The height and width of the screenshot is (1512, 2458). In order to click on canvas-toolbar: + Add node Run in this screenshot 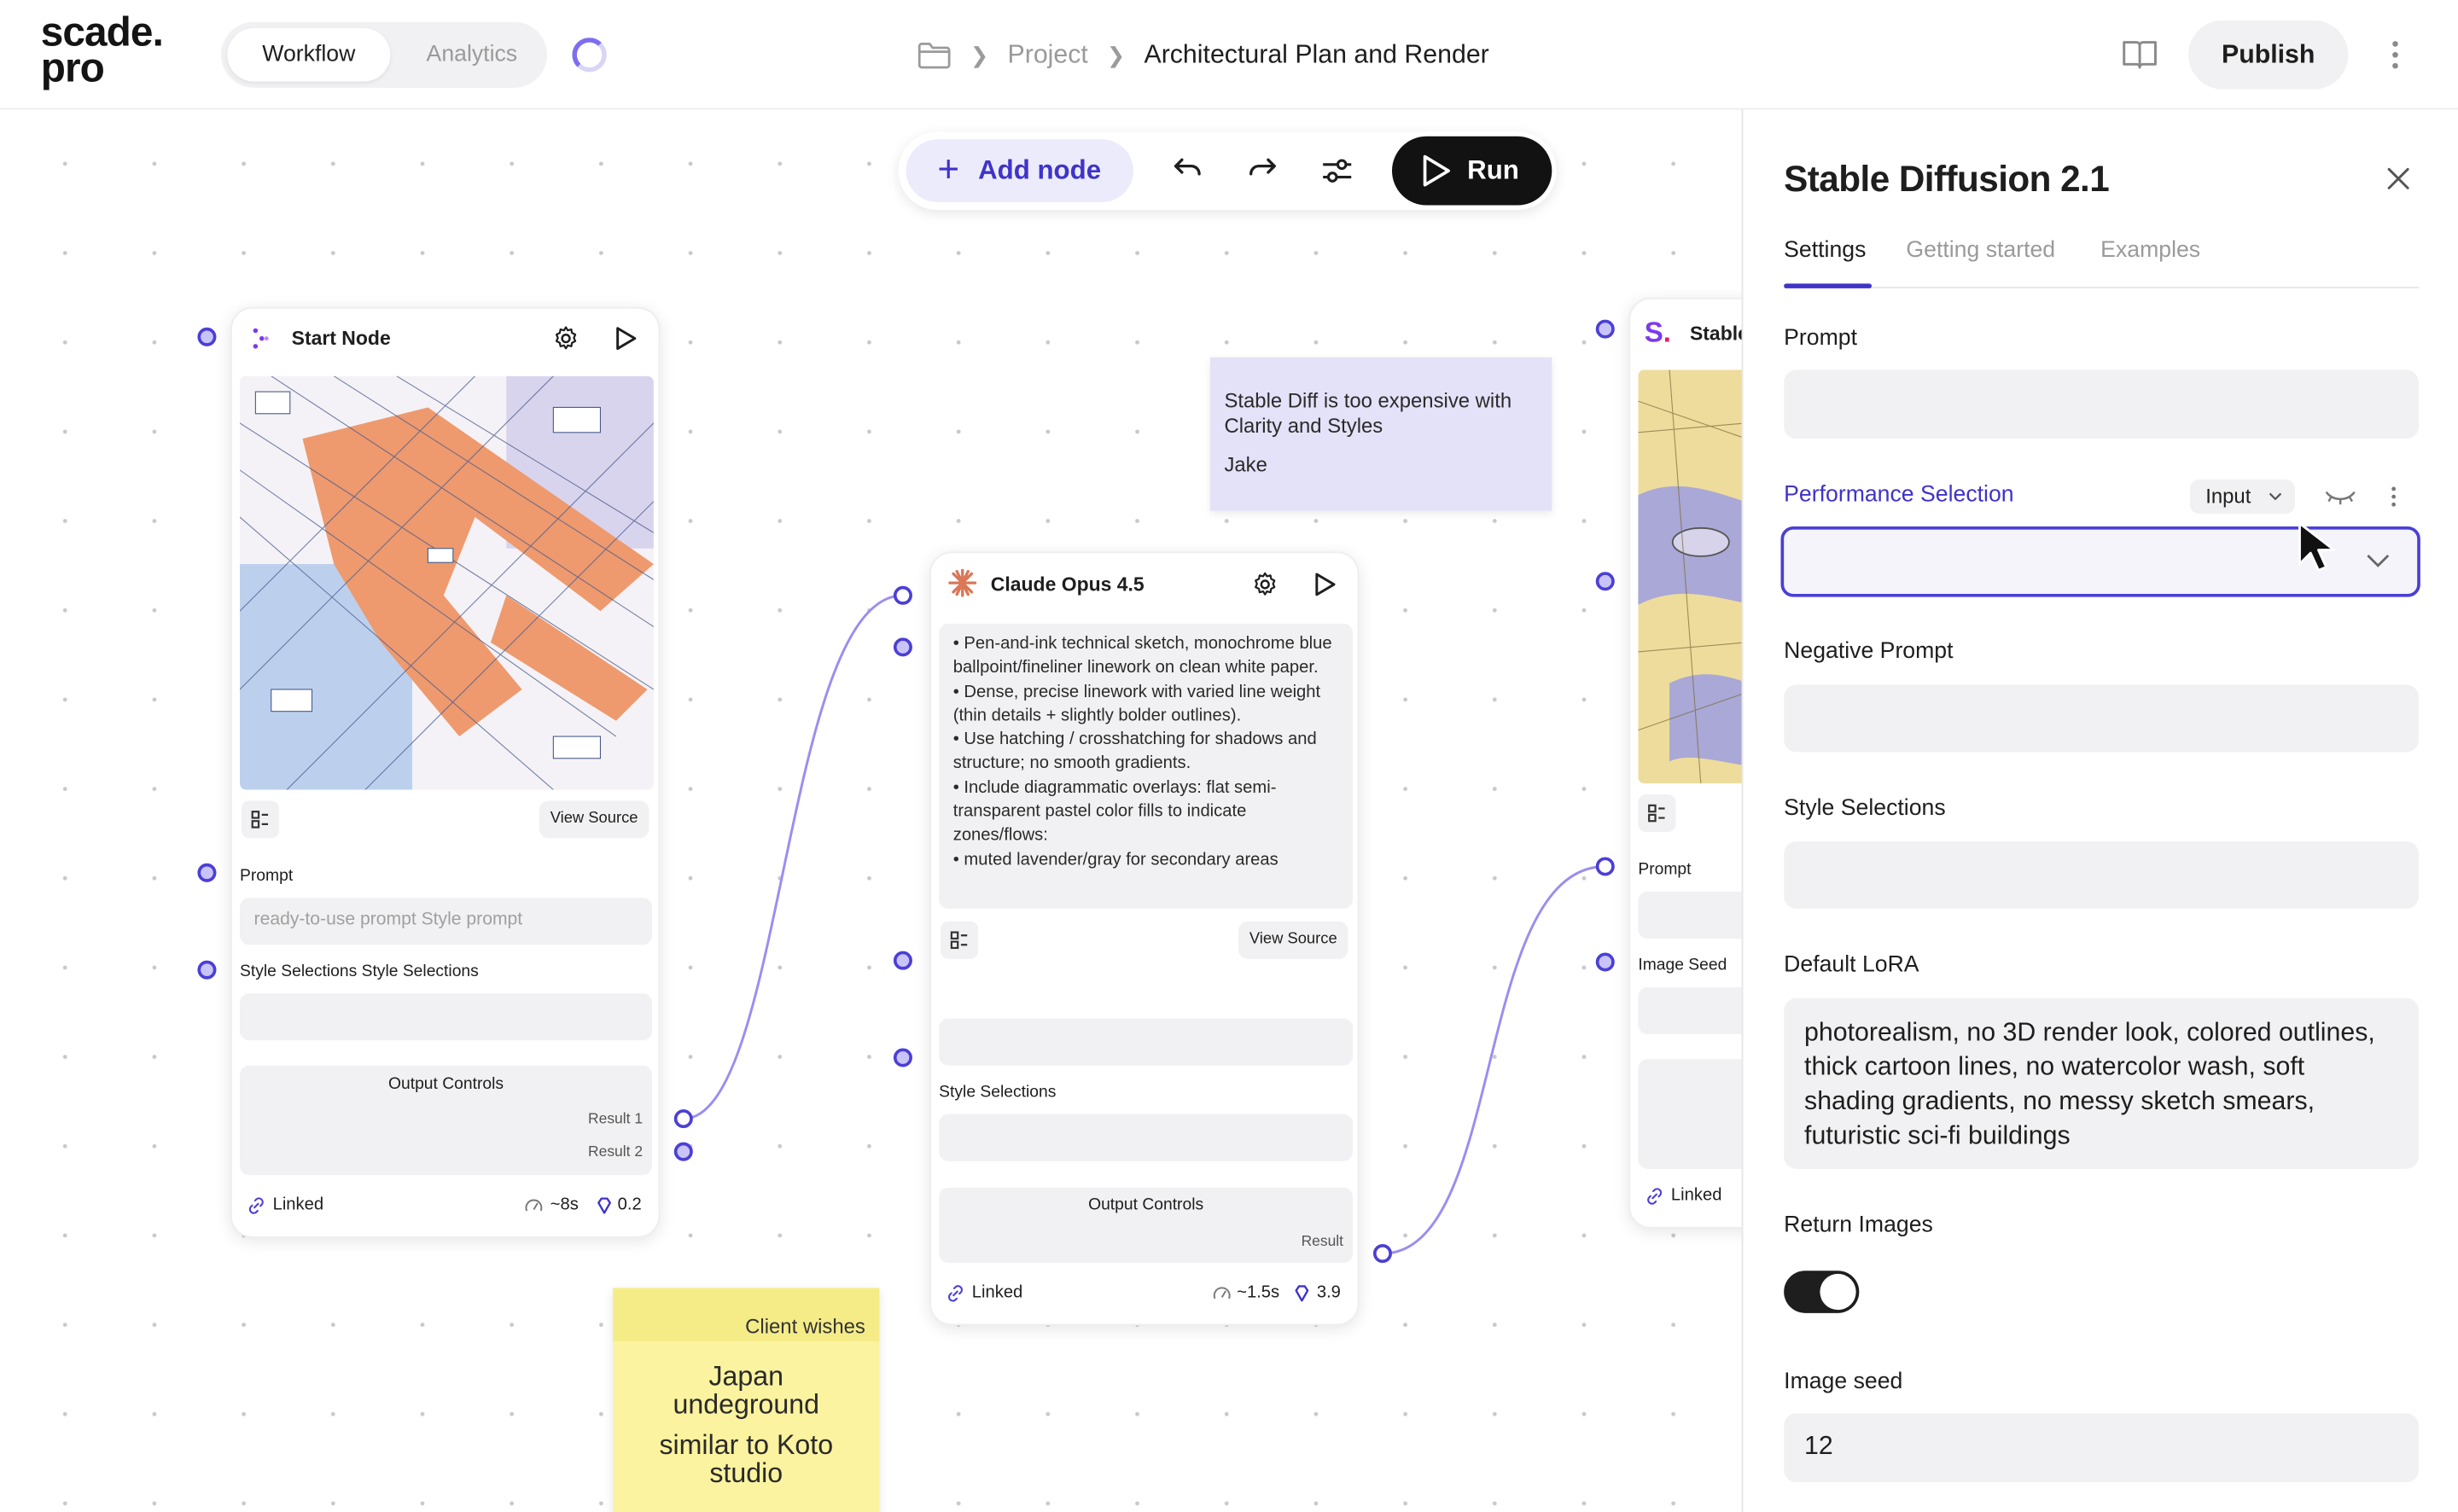, I will do `click(1227, 171)`.